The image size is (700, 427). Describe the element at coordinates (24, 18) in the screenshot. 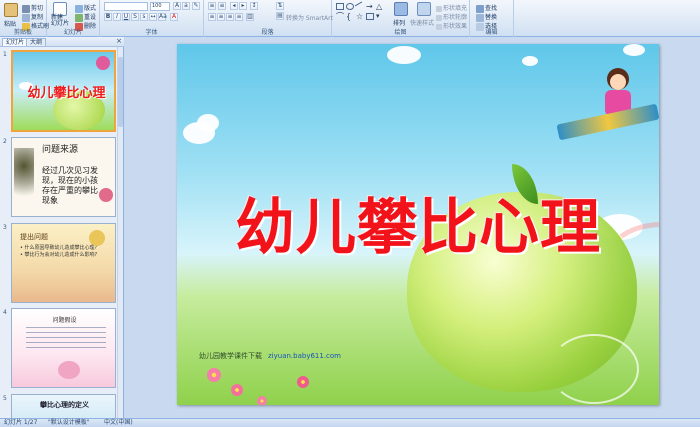

I see `clipboard-group: 粘贴 剪切 复制 格式刷 剪贴板` at that location.